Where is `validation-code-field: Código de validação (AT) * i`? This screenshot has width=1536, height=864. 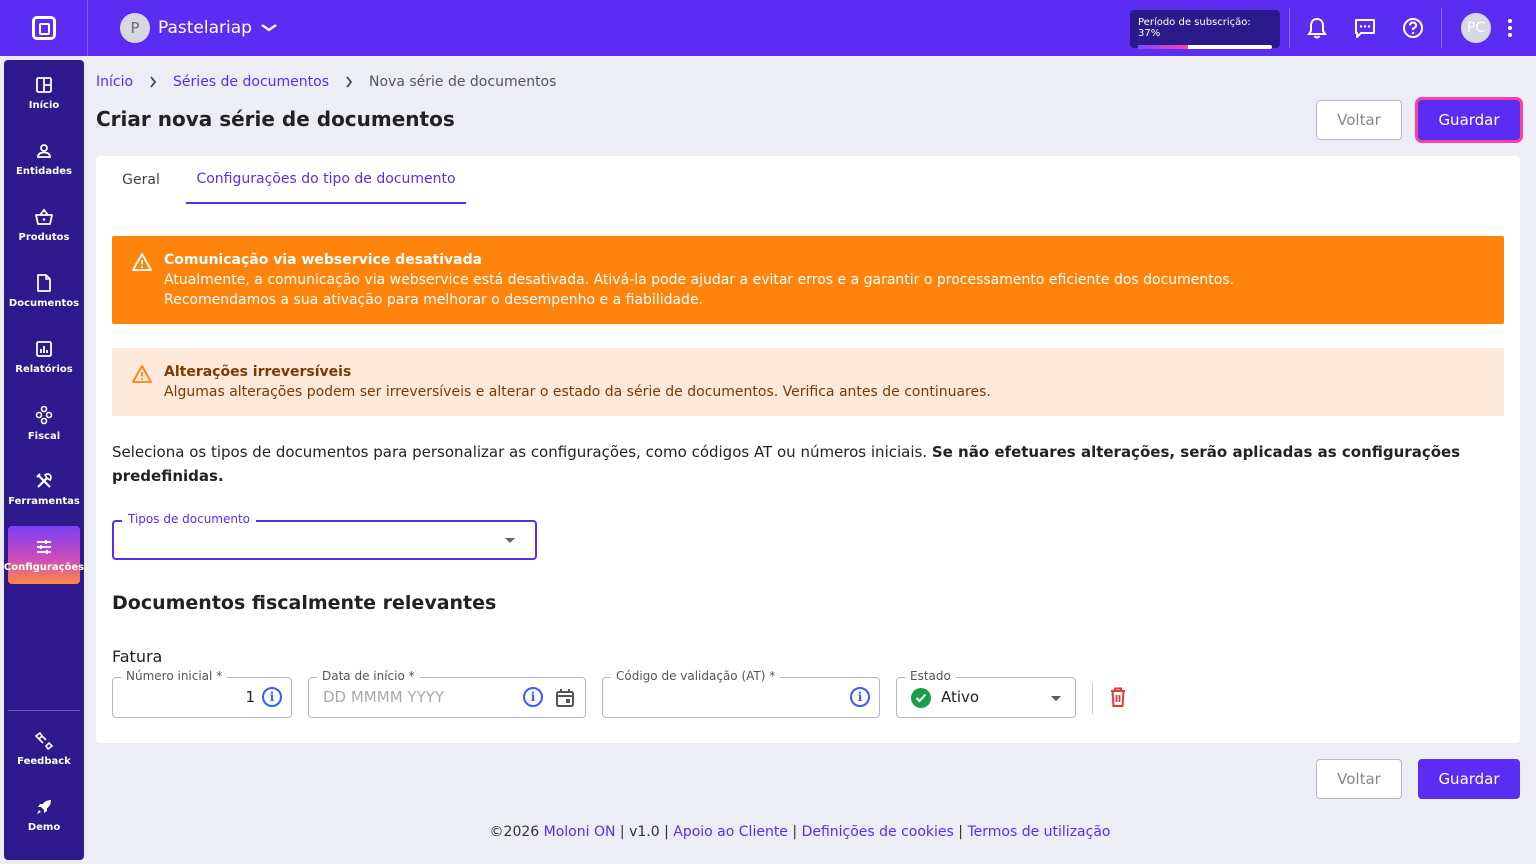
validation-code-field: Código de validação (AT) * i is located at coordinates (741, 693).